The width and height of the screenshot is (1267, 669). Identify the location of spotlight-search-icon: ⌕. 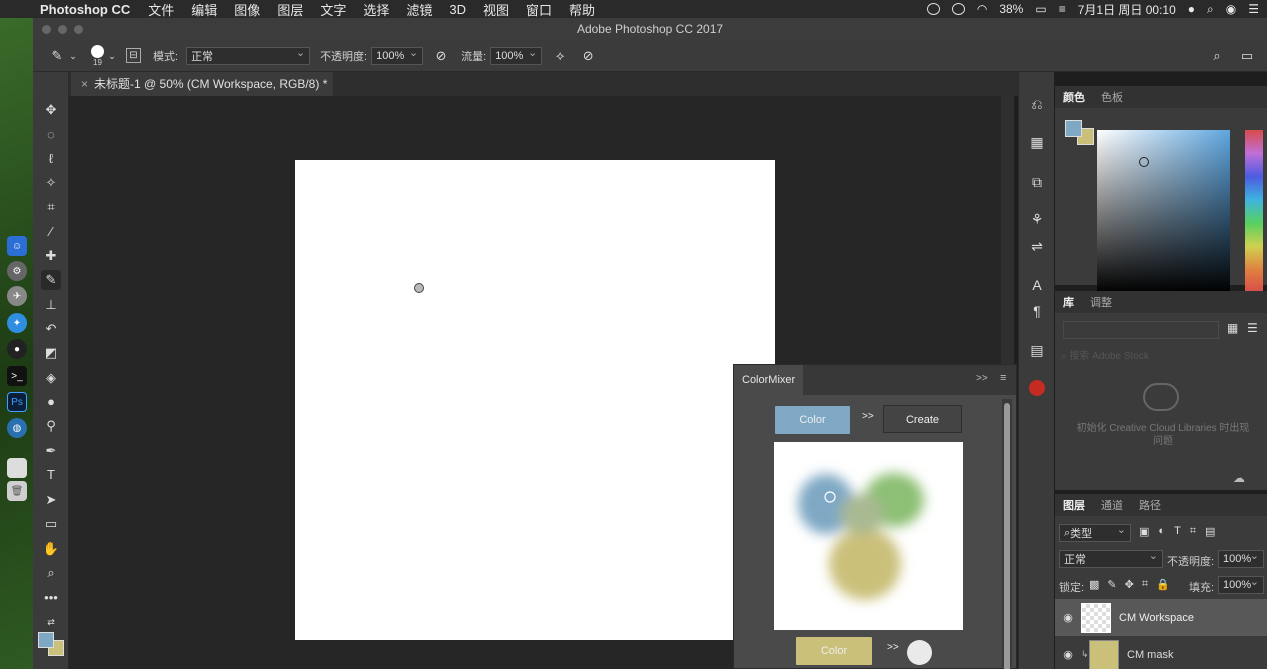
(1210, 9).